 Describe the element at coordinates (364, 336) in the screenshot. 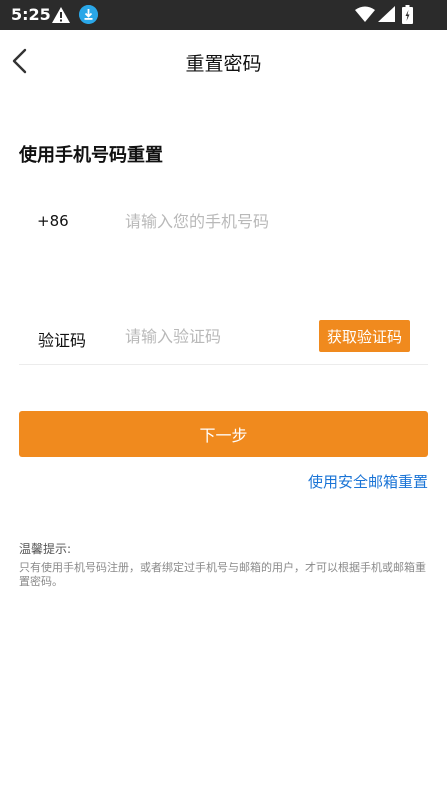

I see `get-code-button: 获取验证码` at that location.